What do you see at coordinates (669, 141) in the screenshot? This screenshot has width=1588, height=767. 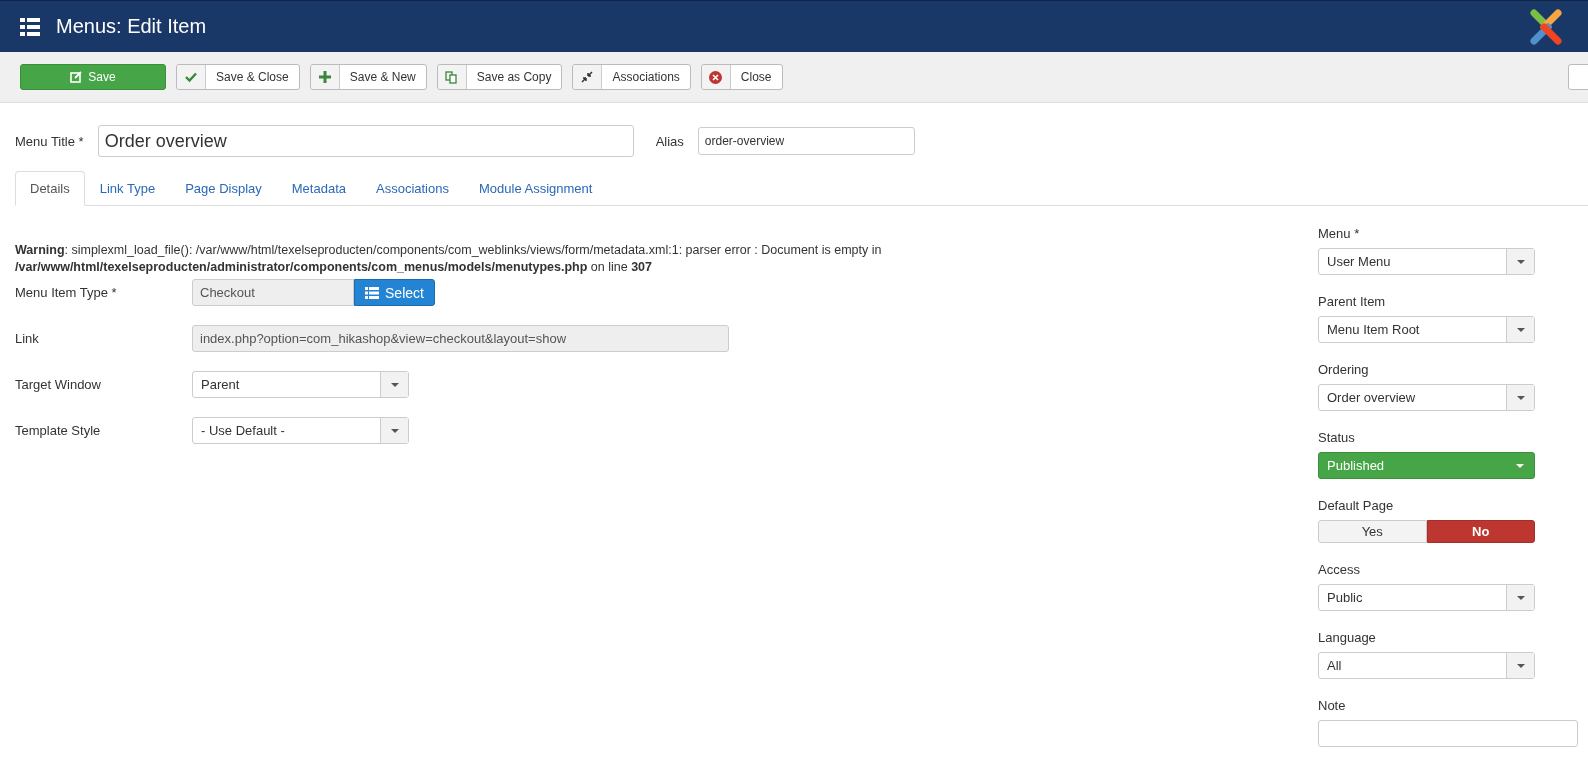 I see `field-label: Alias` at bounding box center [669, 141].